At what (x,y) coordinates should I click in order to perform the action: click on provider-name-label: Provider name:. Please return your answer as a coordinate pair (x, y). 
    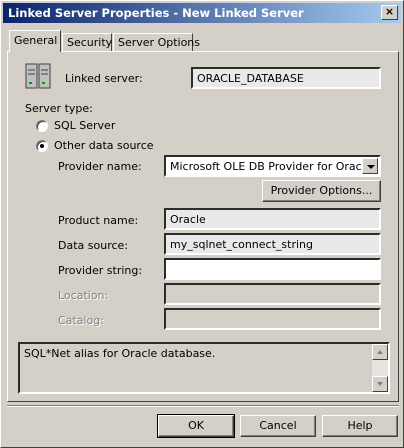
    Looking at the image, I should click on (100, 166).